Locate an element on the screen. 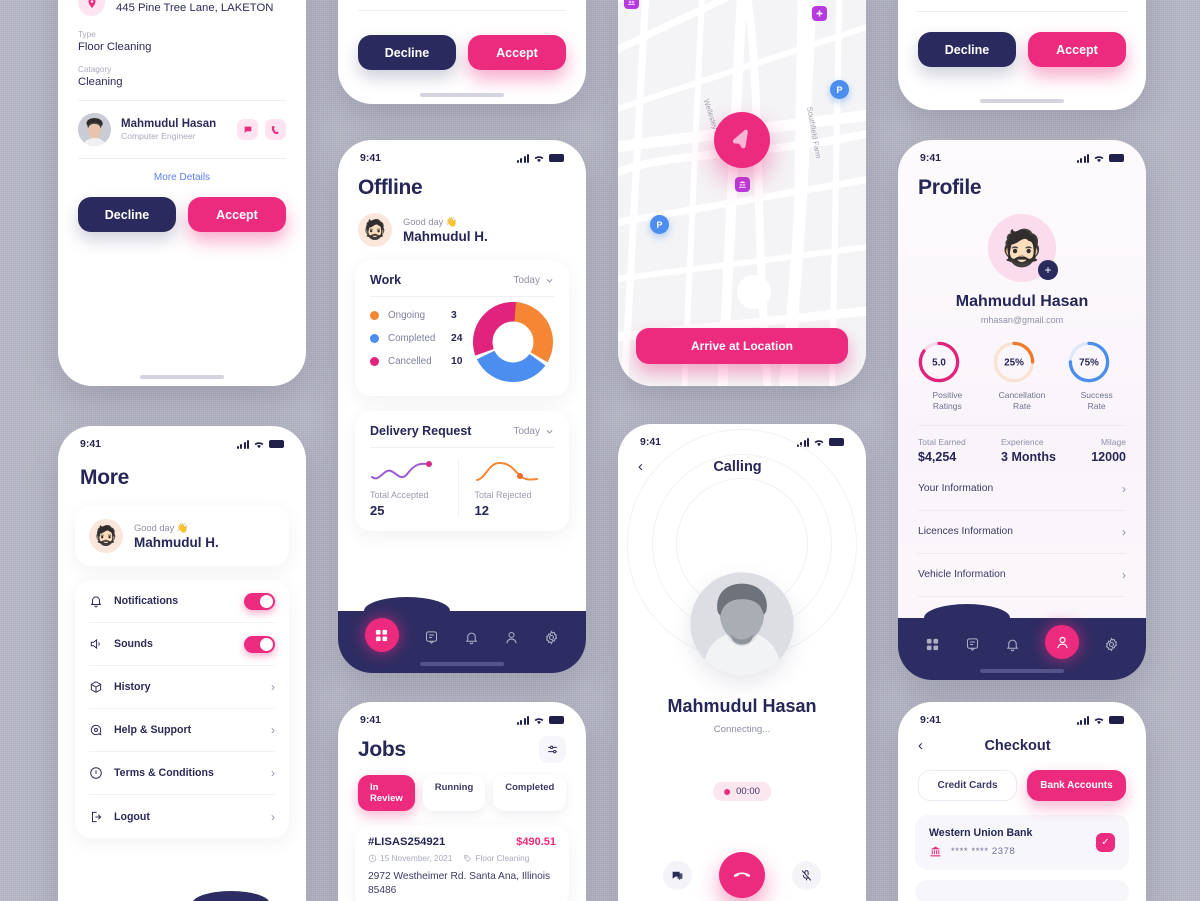 This screenshot has height=901, width=1200. greeting-name: Mahmudul H. is located at coordinates (445, 236).